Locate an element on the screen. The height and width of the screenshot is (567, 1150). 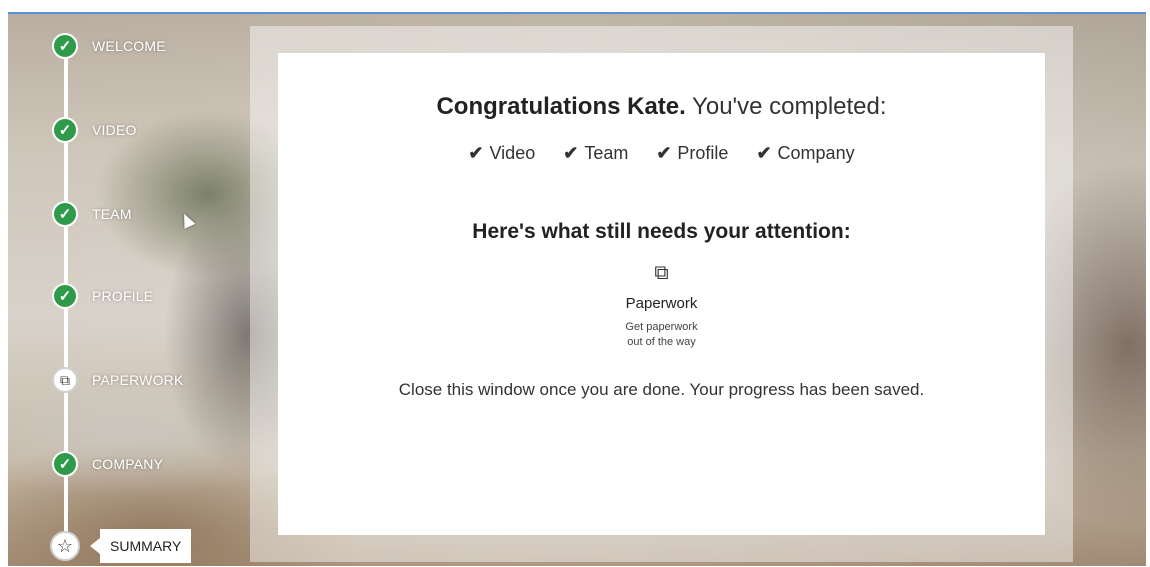
step-paperwork: ⧉ PAPERWORK is located at coordinates (118, 380).